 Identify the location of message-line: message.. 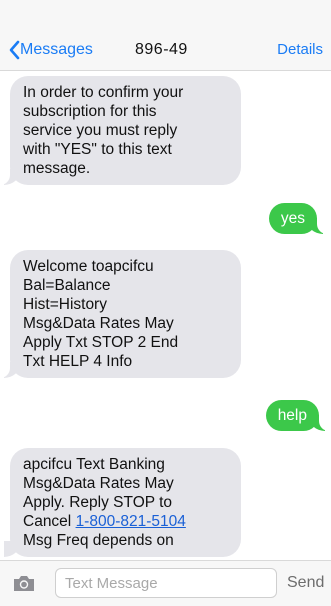
(57, 168).